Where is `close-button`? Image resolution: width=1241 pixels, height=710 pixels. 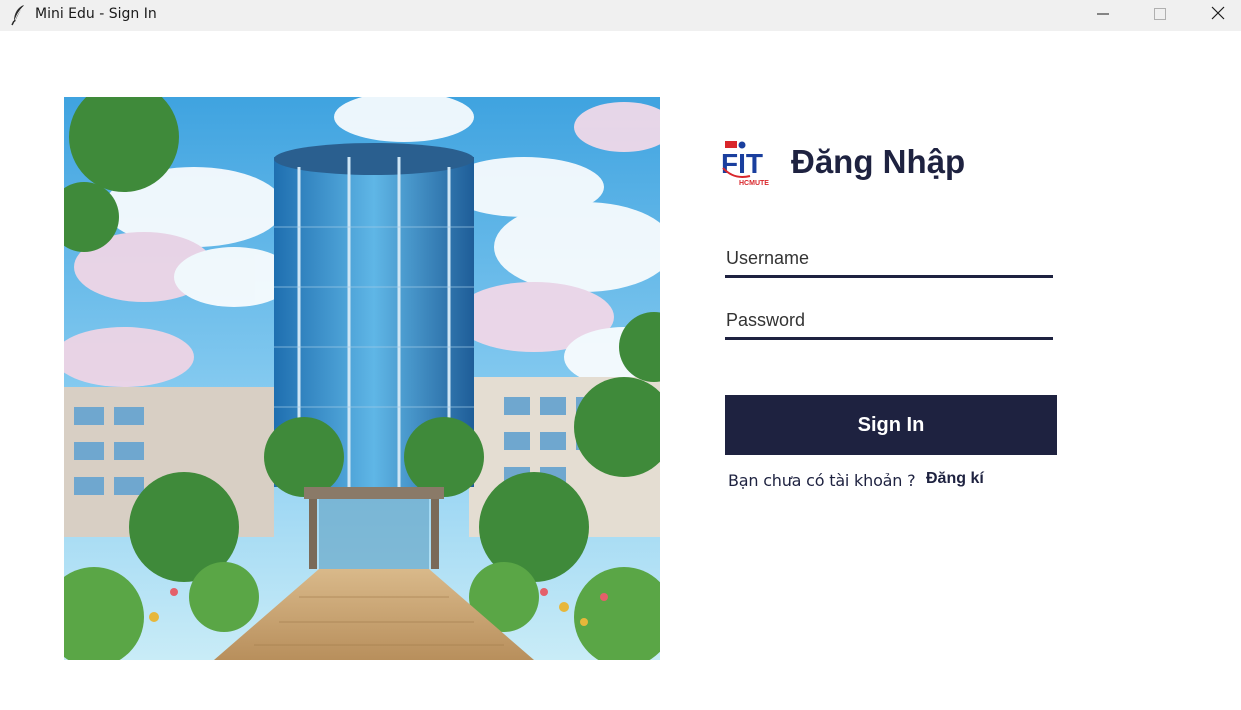 close-button is located at coordinates (1218, 15).